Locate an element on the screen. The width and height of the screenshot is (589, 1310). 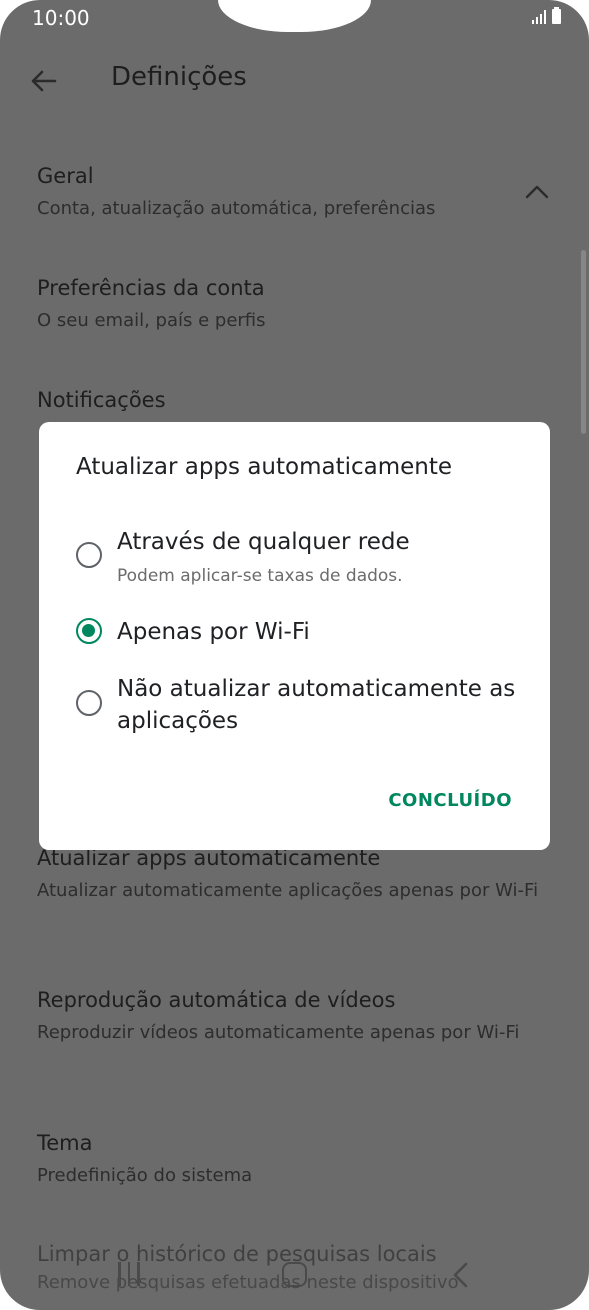
chevron-up-icon is located at coordinates (537, 191).